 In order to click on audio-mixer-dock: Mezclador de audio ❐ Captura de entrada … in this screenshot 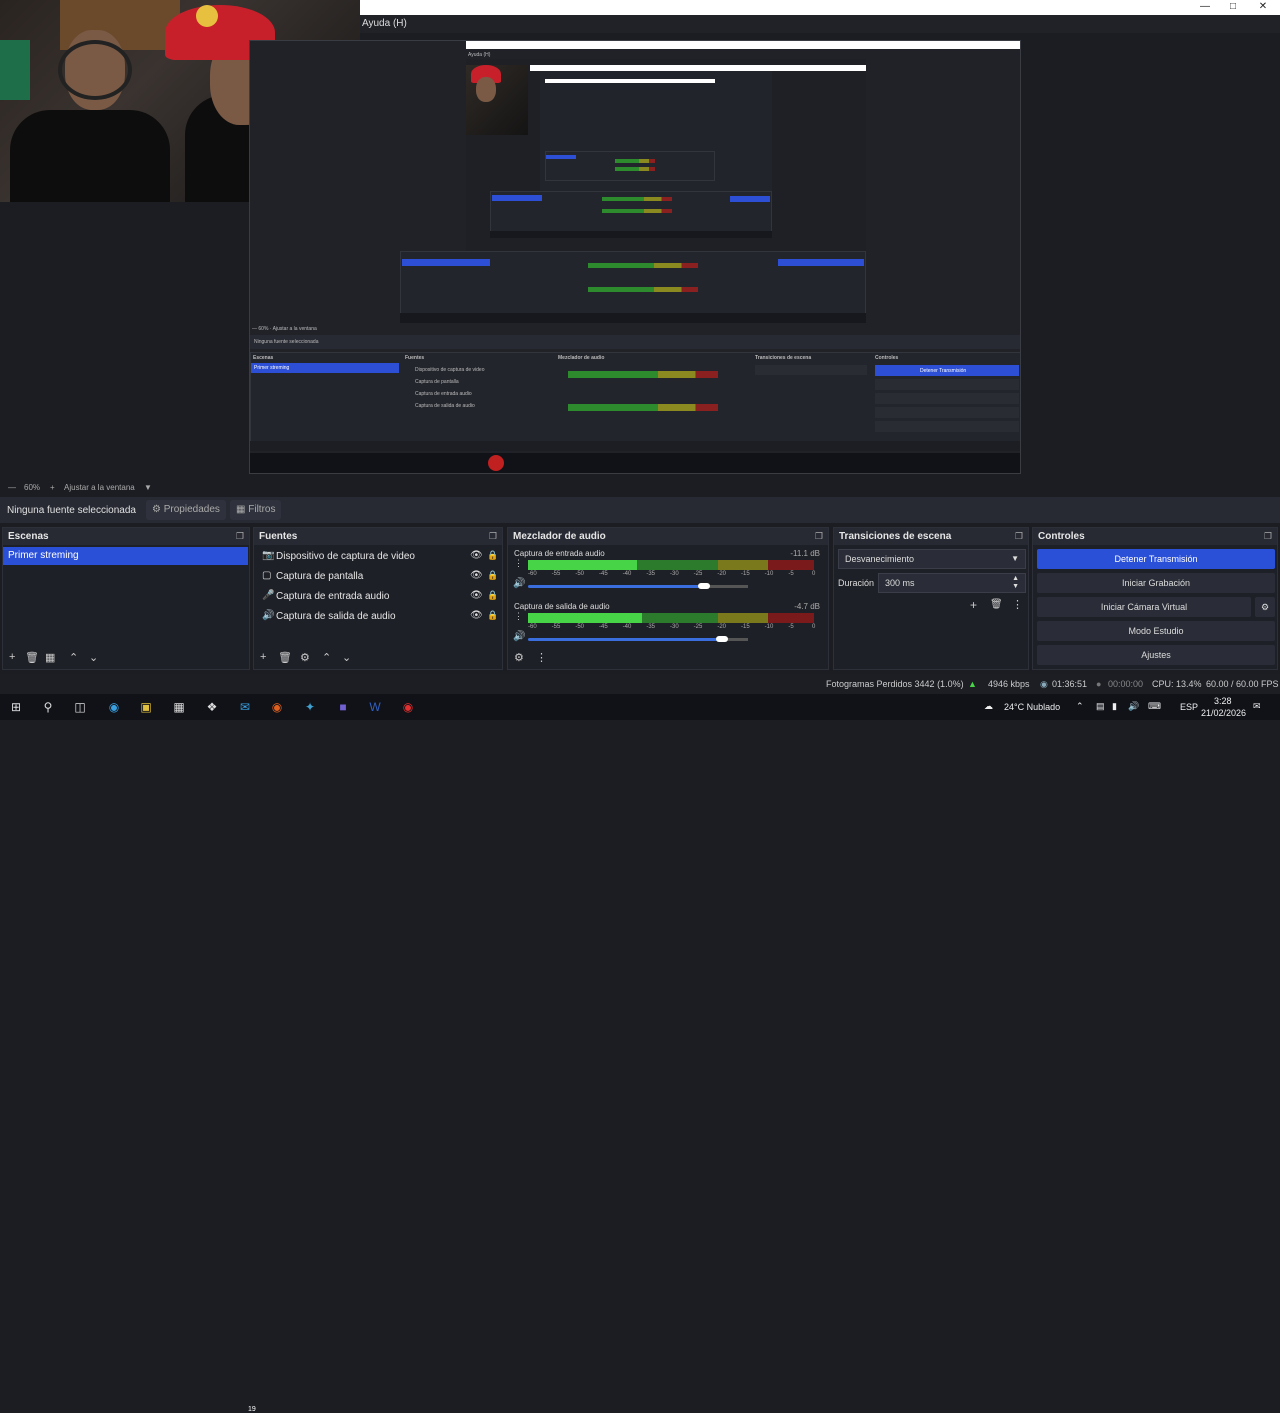, I will do `click(668, 598)`.